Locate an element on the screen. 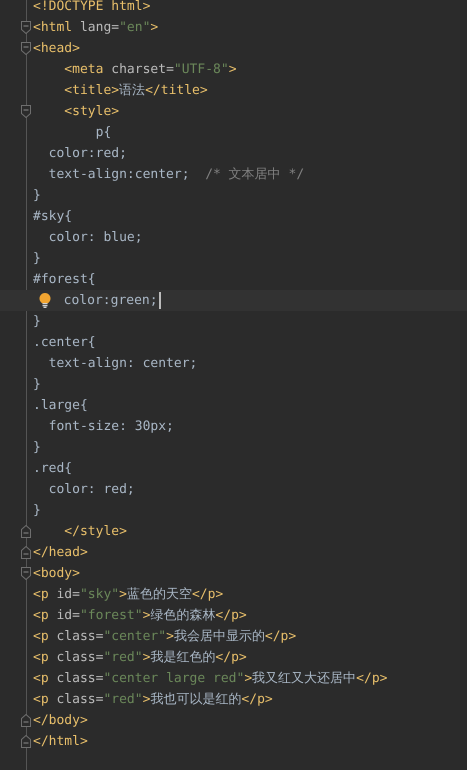 The width and height of the screenshot is (467, 770). code-line: <p class="center large red">我又红又大还居中</p> is located at coordinates (210, 679).